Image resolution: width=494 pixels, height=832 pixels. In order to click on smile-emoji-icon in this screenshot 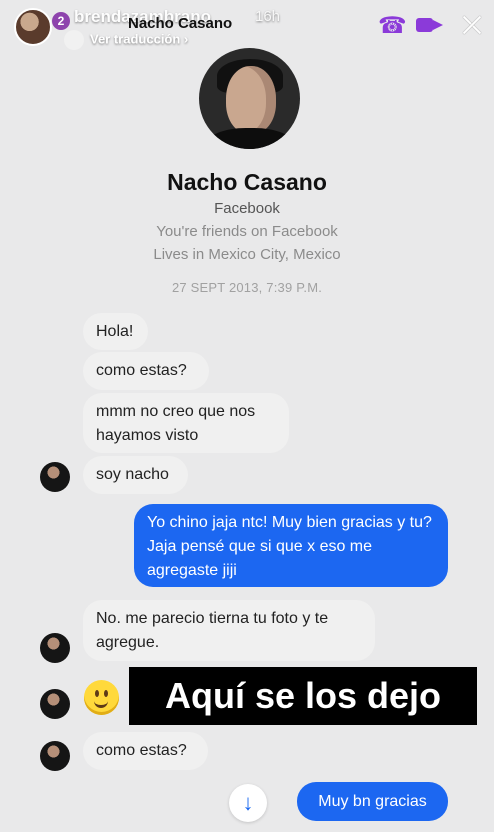, I will do `click(101, 697)`.